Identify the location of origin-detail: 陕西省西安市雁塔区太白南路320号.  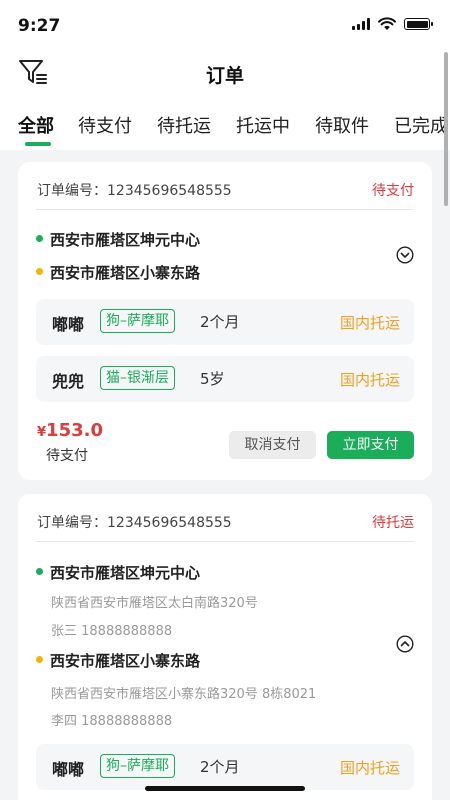
(154, 603).